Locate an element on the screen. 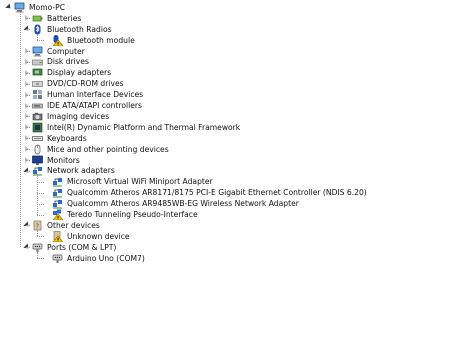  category-node: IDE ATA/ATAPI controllers is located at coordinates (83, 105).